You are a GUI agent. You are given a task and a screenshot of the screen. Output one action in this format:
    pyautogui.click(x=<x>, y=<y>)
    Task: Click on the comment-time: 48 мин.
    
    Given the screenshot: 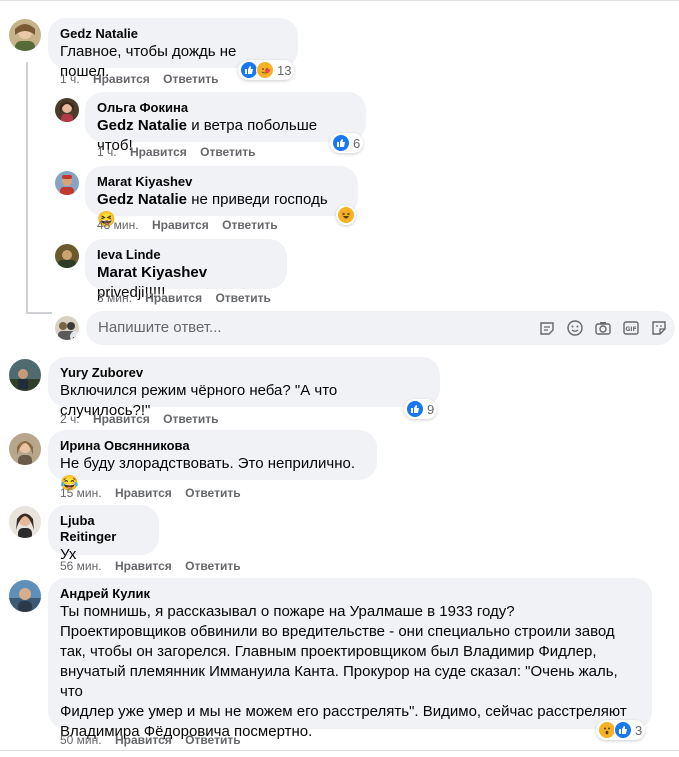 What is the action you would take?
    pyautogui.click(x=118, y=225)
    